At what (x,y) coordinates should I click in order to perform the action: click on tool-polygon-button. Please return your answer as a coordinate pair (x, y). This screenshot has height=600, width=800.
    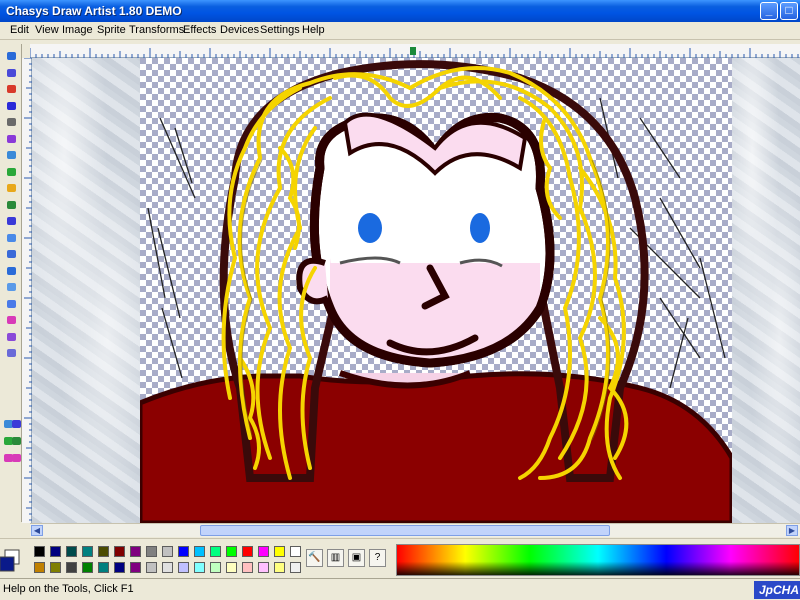
    Looking at the image, I should click on (11, 253).